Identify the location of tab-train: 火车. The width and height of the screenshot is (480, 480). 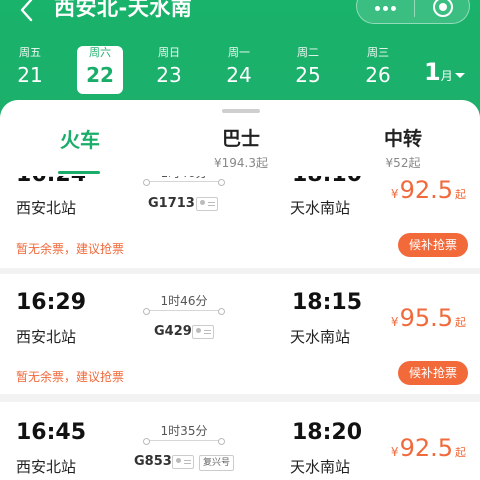
(80, 149).